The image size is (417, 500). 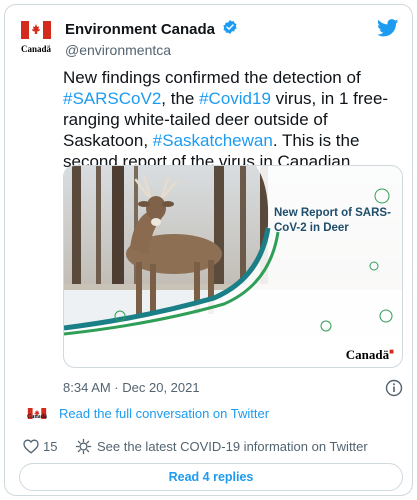 I want to click on conversation-wordmark: Canadä, so click(x=37, y=417).